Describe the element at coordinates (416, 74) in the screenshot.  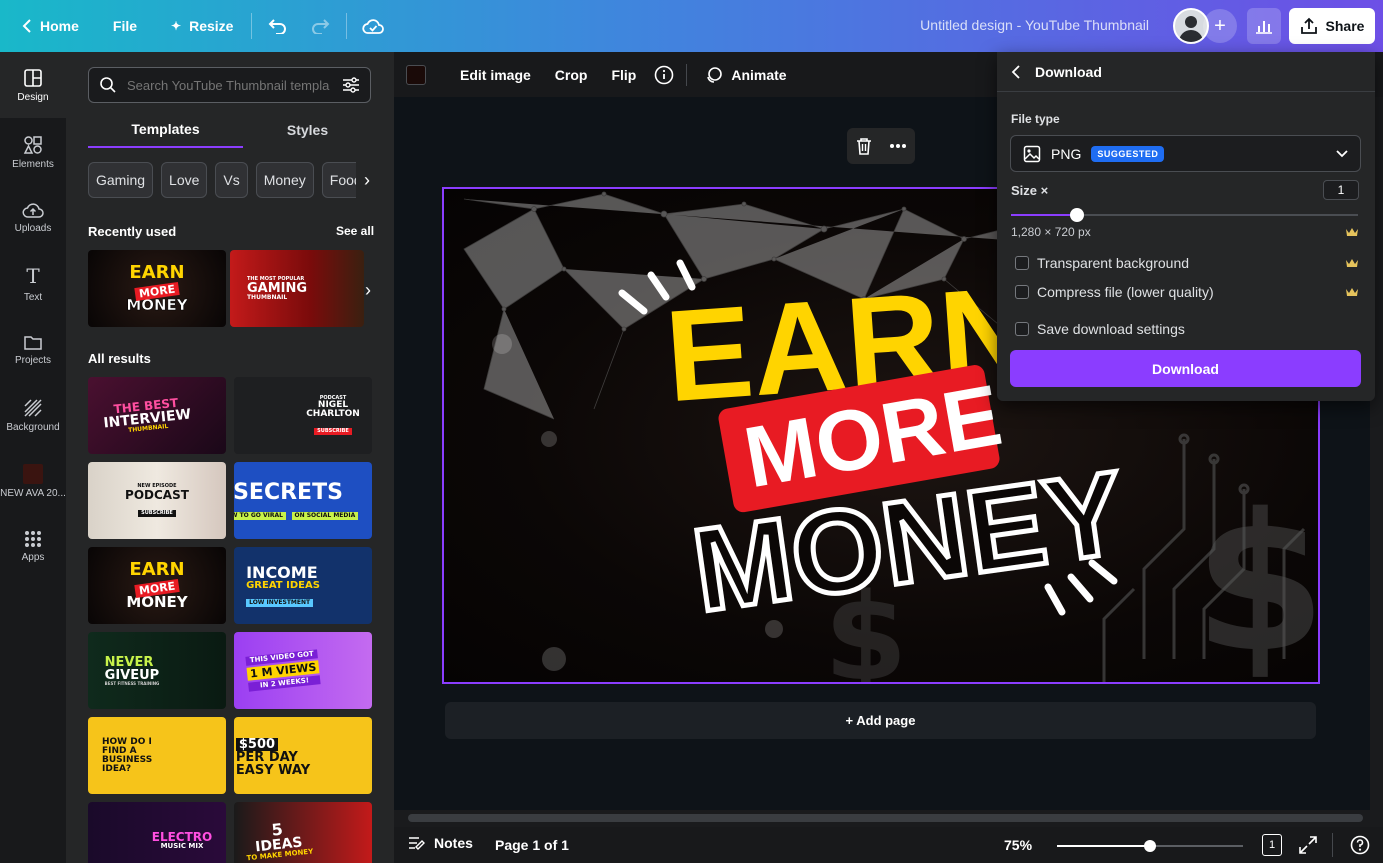
I see `color-swatch` at that location.